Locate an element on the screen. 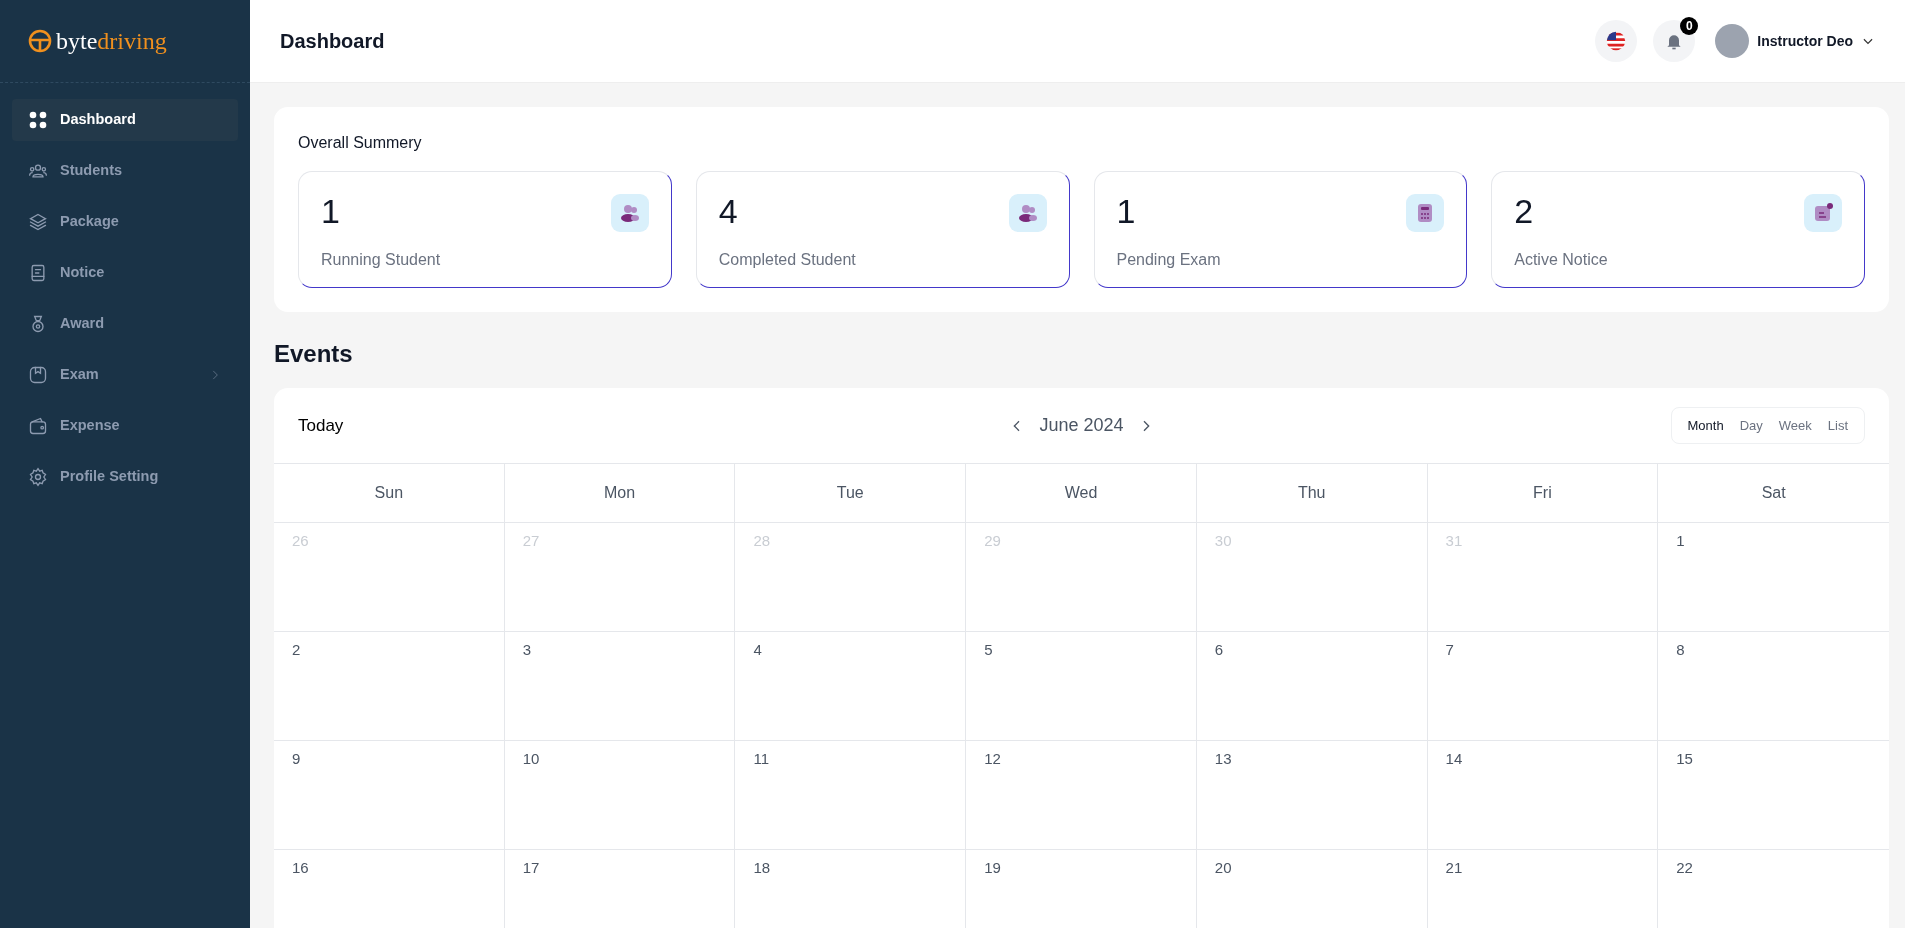 Image resolution: width=1905 pixels, height=928 pixels. flag-icon is located at coordinates (1616, 41).